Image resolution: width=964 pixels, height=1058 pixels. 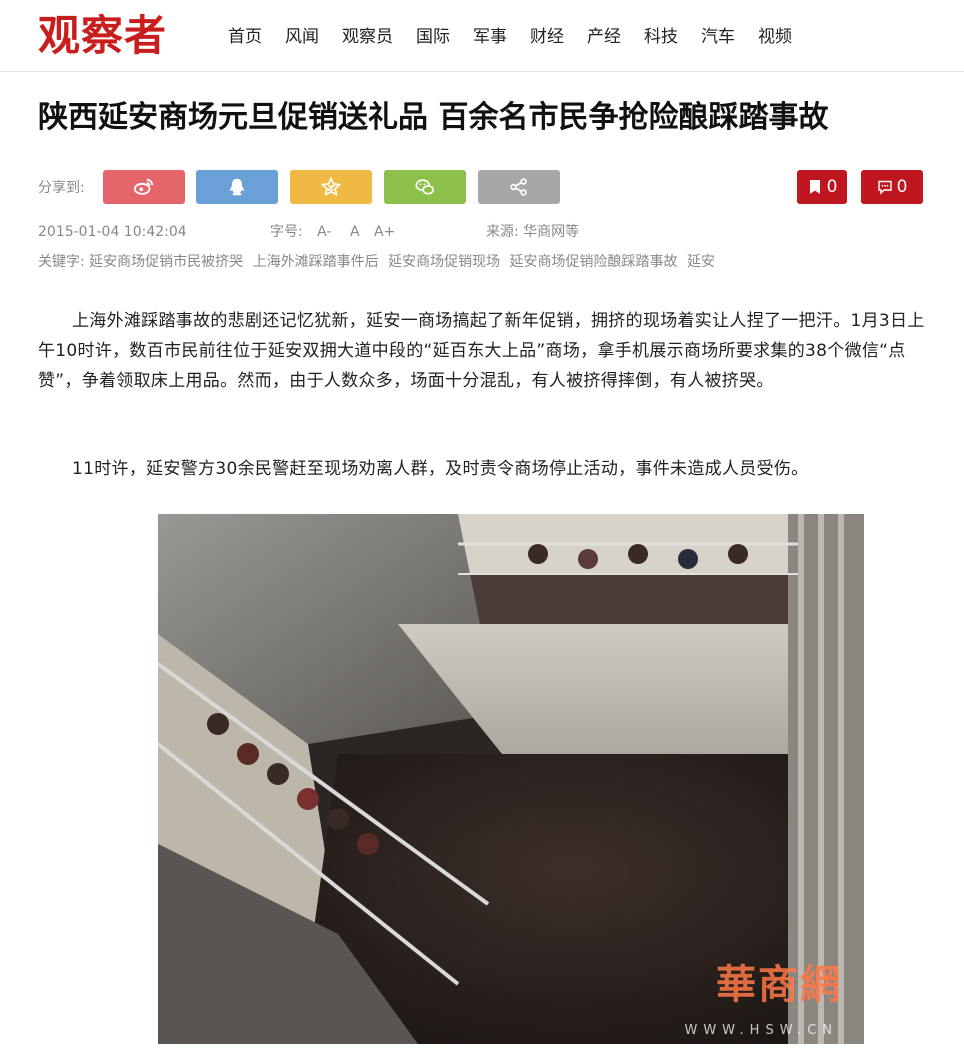 I want to click on article-title: 陕西延安商场元旦促销送礼品 百余名市民争抢险酿踩踏事故, so click(x=433, y=117).